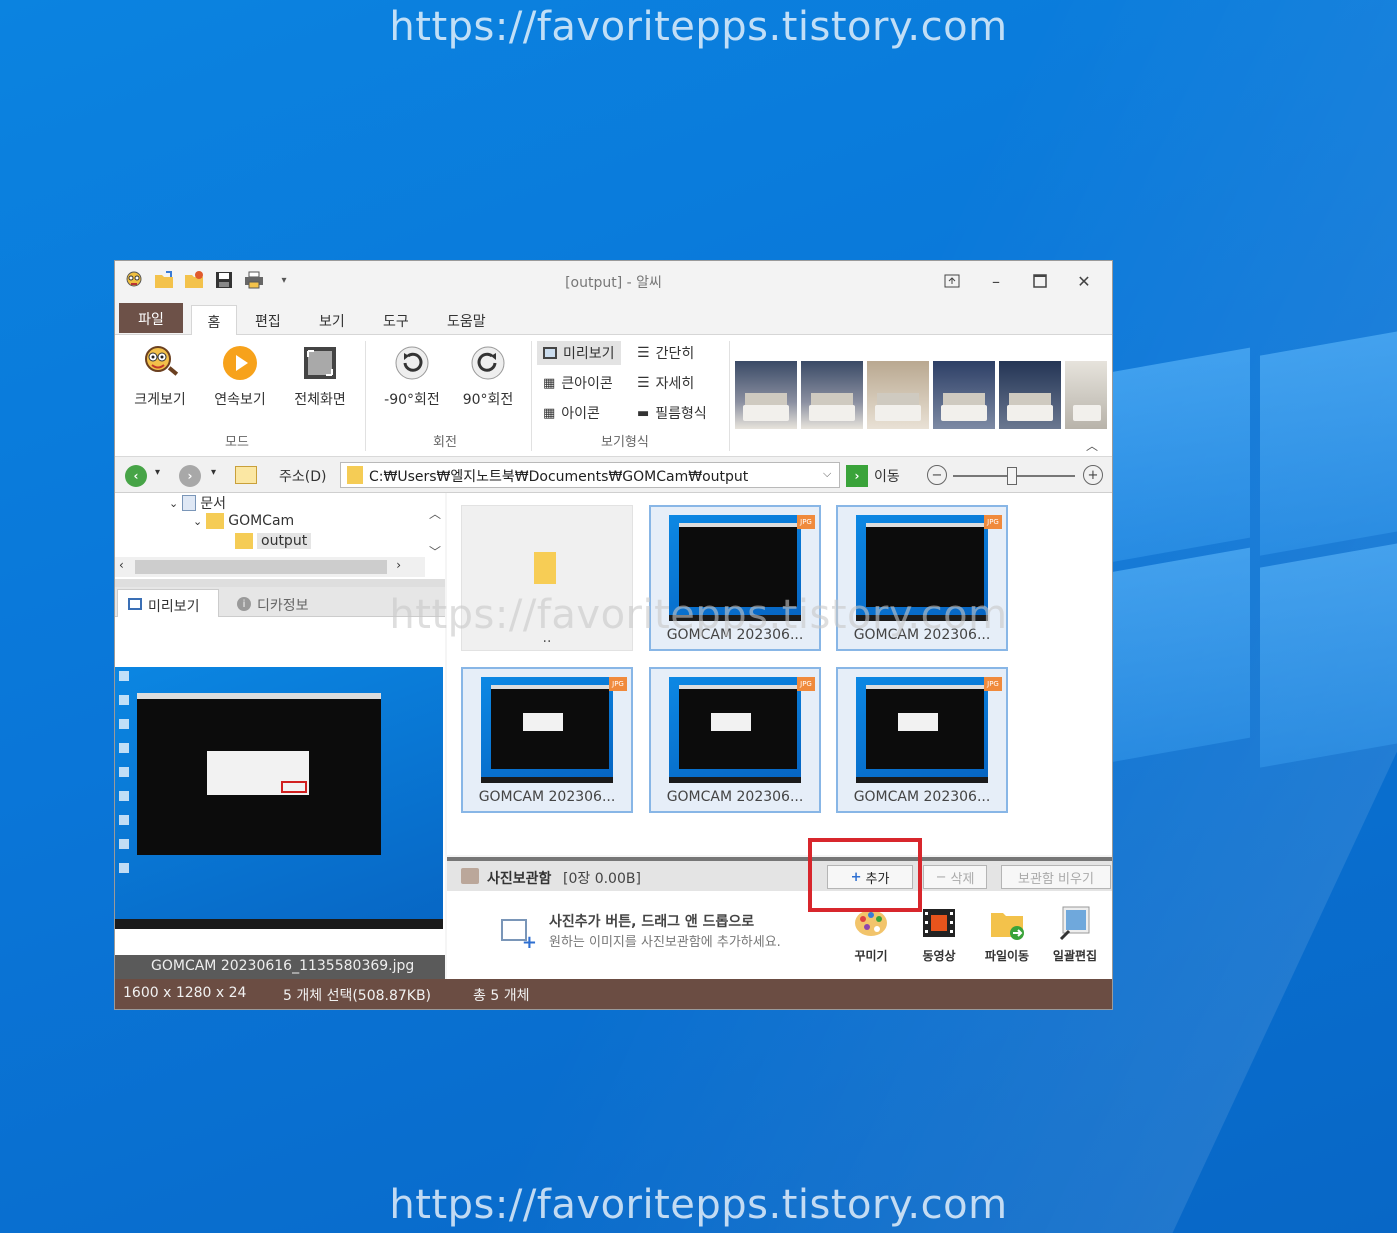 Image resolution: width=1397 pixels, height=1233 pixels. I want to click on address-dropdown-icon: ⌵, so click(827, 474).